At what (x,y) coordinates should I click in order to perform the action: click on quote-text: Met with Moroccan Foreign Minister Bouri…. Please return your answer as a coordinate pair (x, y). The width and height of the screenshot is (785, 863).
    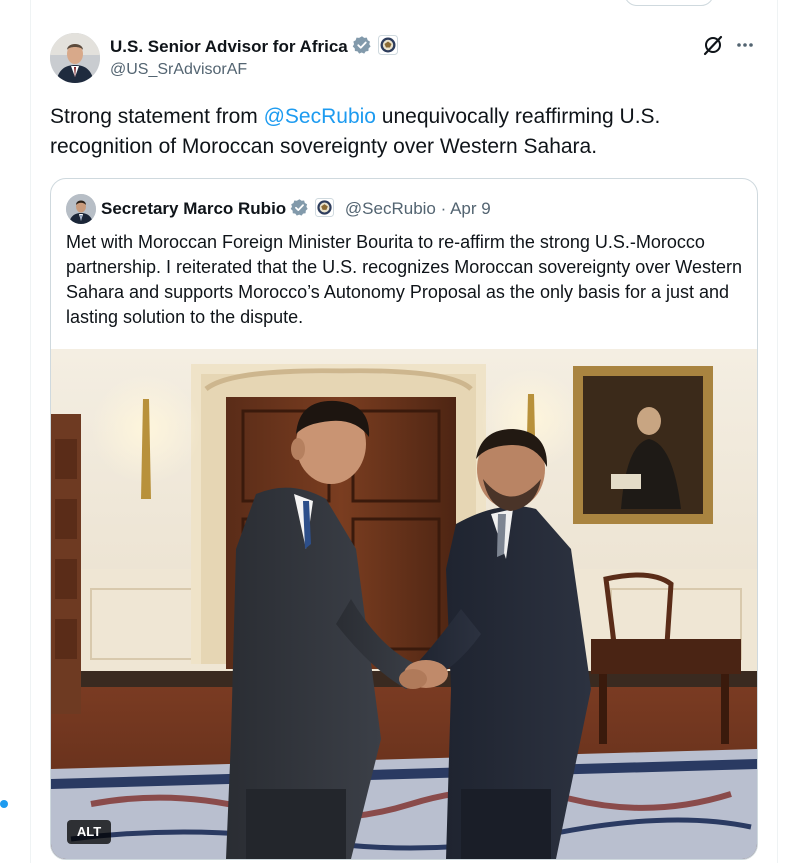
    Looking at the image, I should click on (404, 279).